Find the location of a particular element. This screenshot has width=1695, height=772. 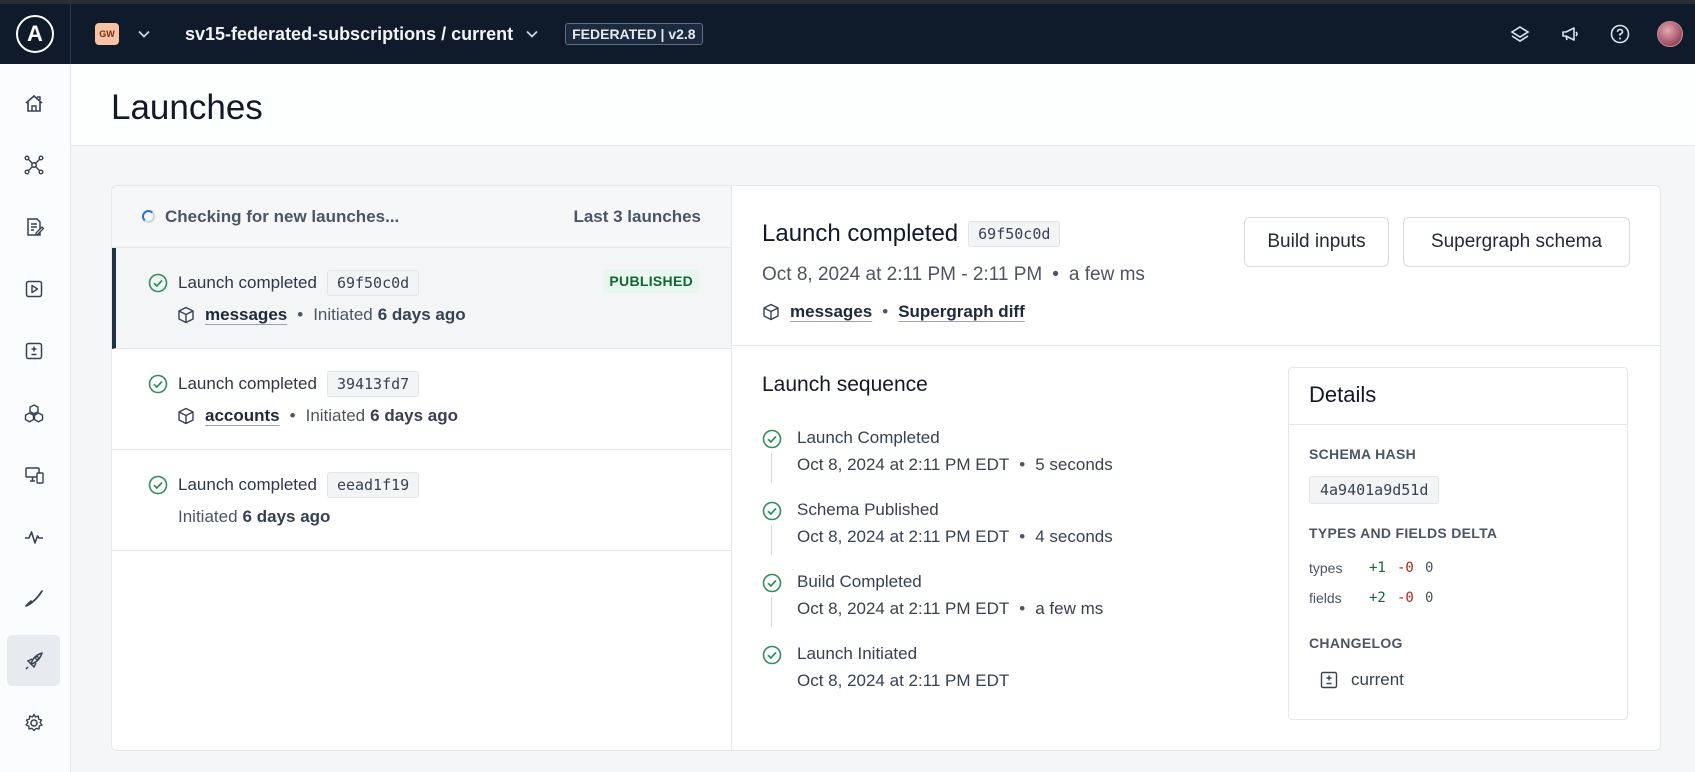

build-inputs-button: Build inputs is located at coordinates (1316, 242).